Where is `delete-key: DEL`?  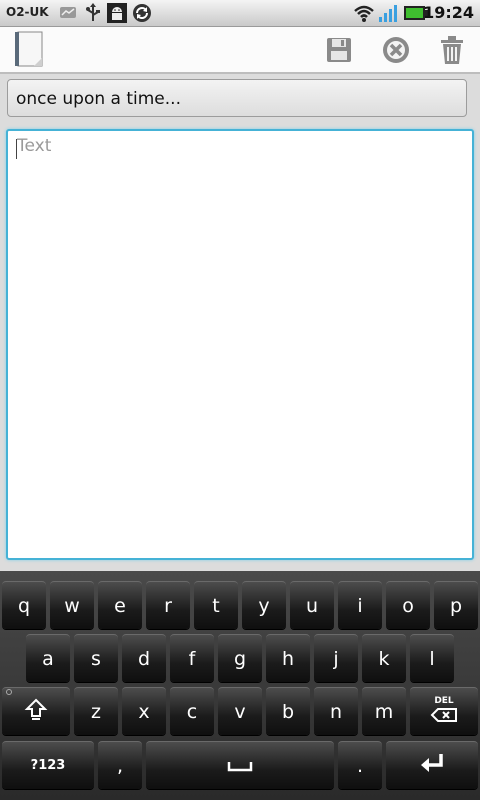 delete-key: DEL is located at coordinates (444, 711).